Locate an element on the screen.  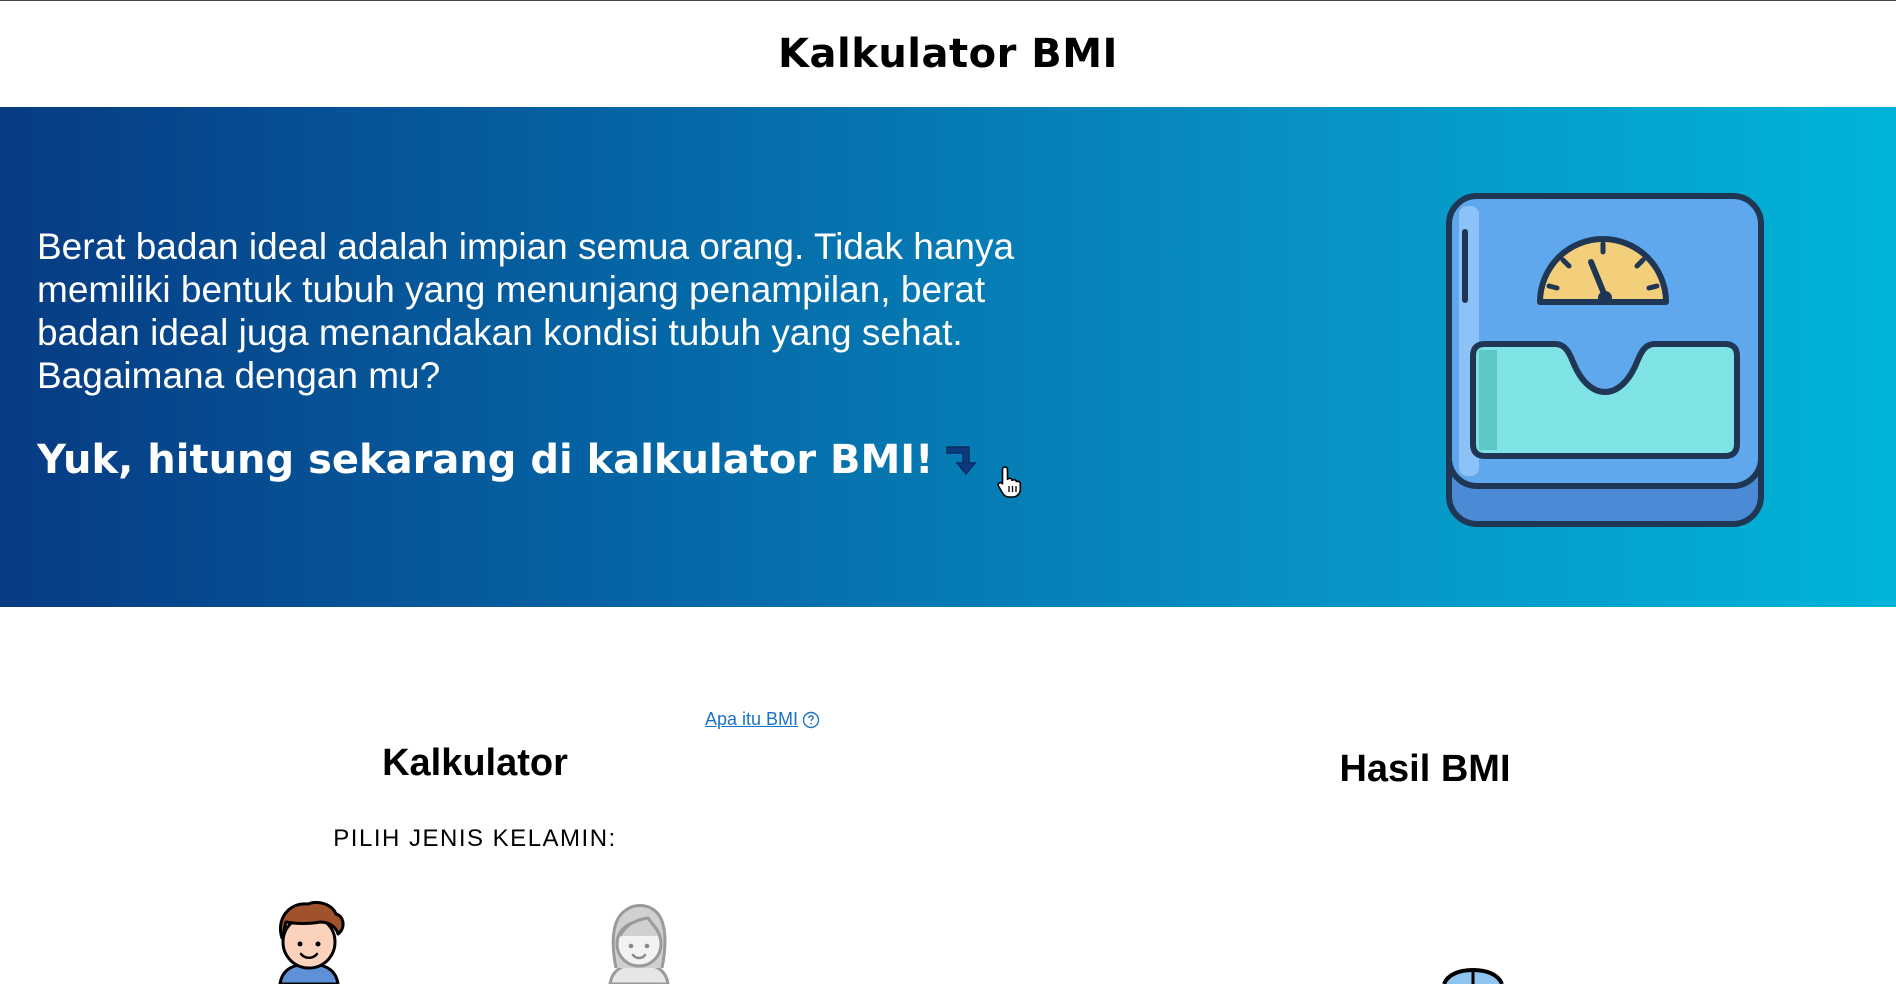
question-circle-icon is located at coordinates (811, 719).